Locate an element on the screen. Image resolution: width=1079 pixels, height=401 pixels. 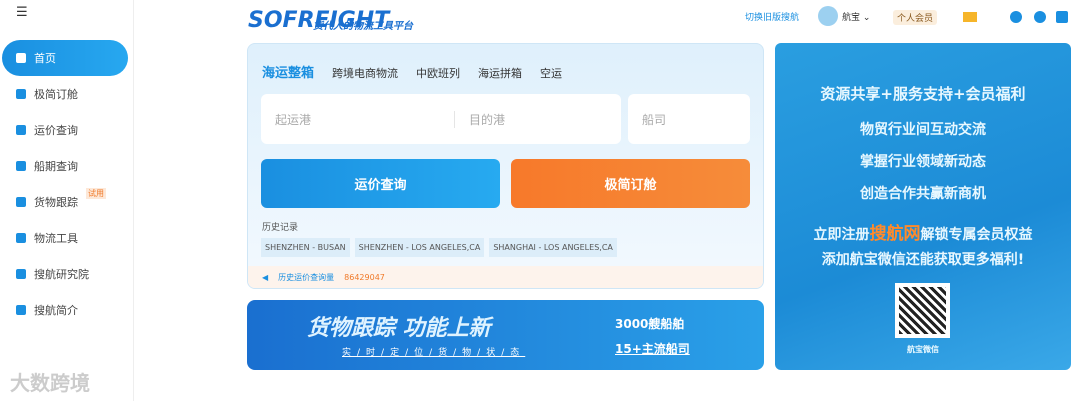
tab-ecommerce: 跨境电商物流 is located at coordinates (365, 73).